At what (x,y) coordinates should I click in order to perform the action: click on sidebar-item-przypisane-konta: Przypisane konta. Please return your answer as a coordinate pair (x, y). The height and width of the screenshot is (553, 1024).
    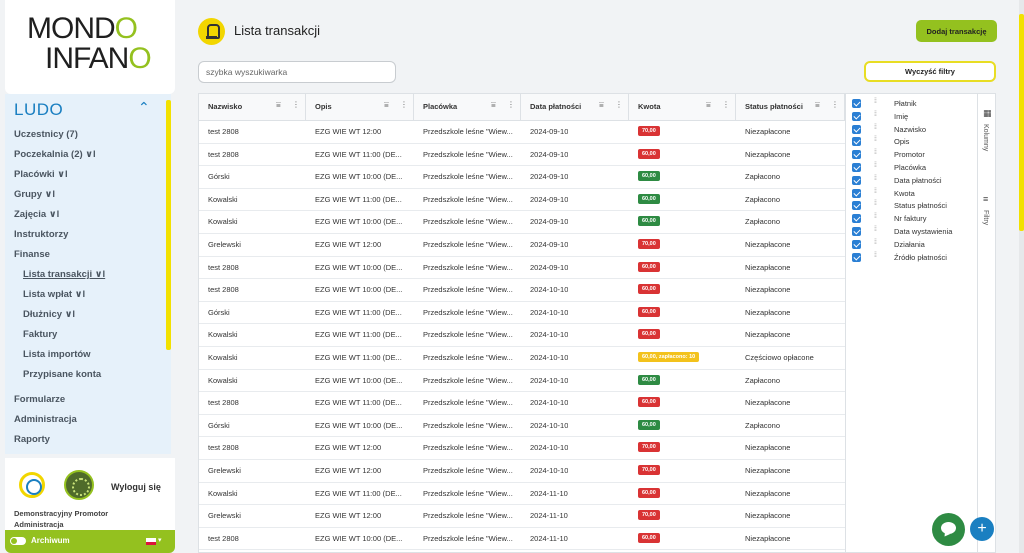
    Looking at the image, I should click on (62, 374).